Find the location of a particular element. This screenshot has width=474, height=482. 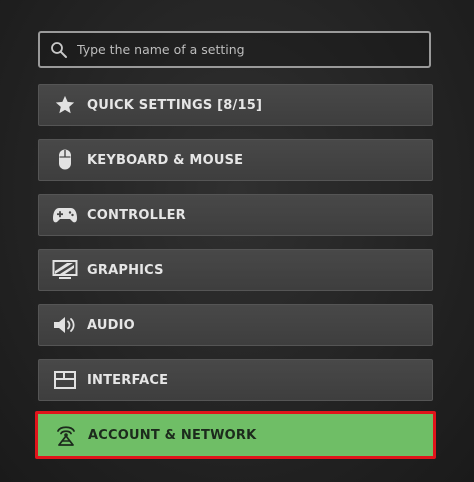

layout-icon is located at coordinates (65, 380).